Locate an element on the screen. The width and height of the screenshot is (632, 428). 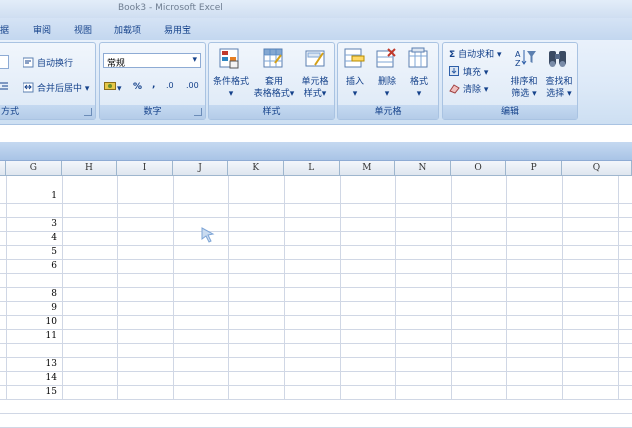
cell-value: 8 is located at coordinates (28, 294).